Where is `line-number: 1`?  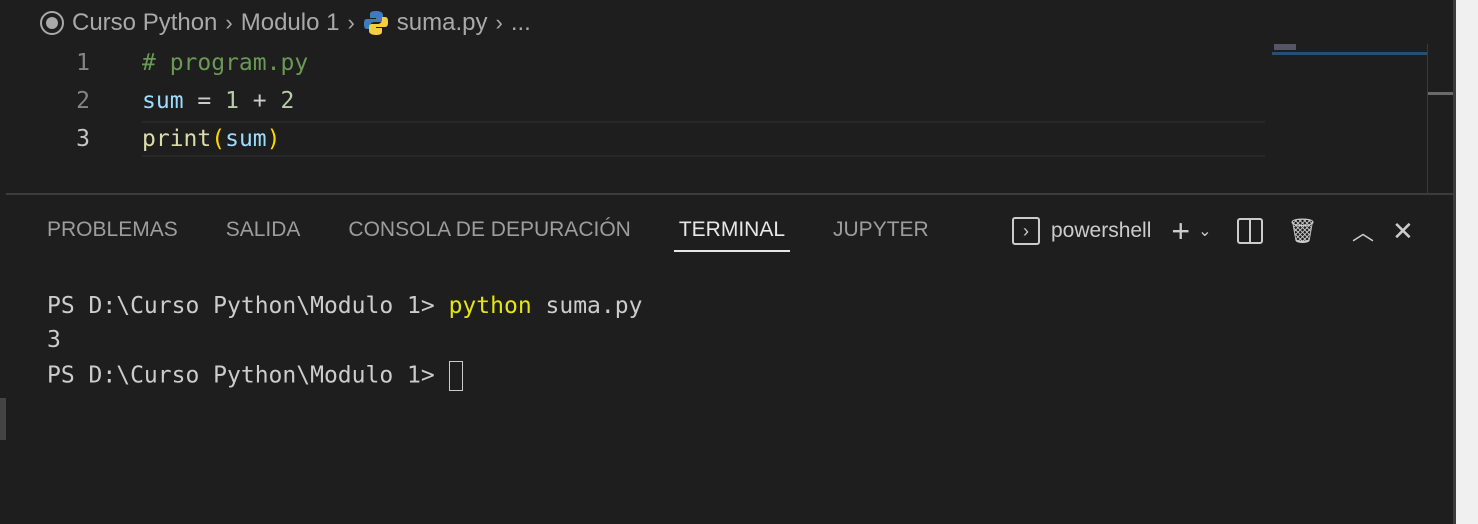 line-number: 1 is located at coordinates (83, 63).